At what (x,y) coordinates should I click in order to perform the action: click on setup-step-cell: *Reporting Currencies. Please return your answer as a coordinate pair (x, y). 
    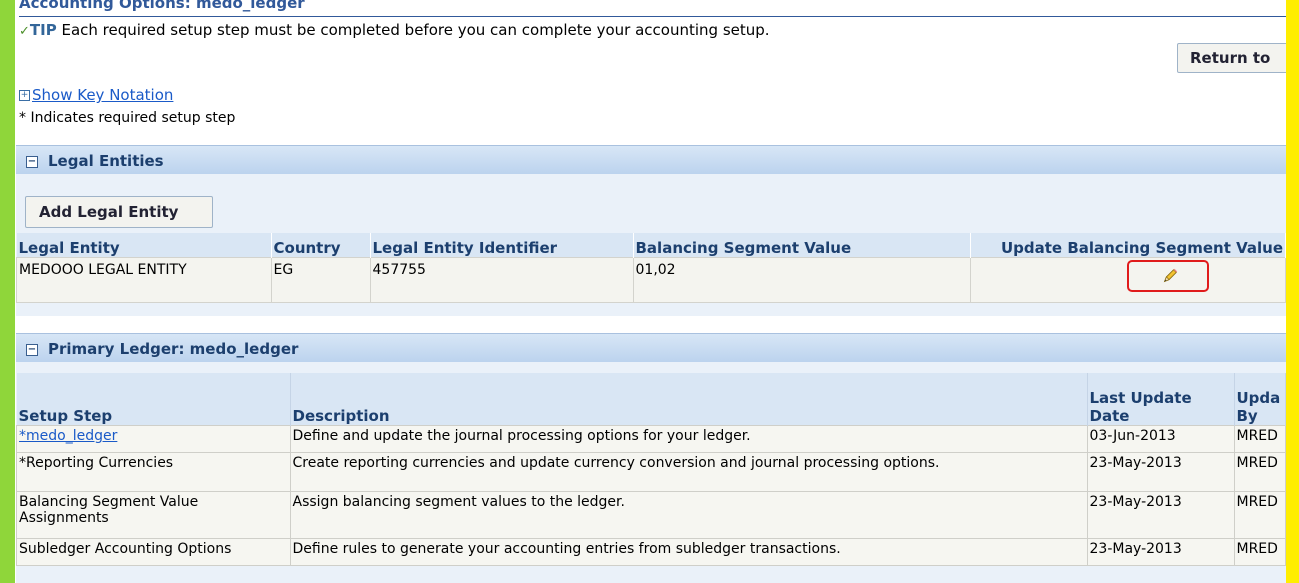
    Looking at the image, I should click on (153, 472).